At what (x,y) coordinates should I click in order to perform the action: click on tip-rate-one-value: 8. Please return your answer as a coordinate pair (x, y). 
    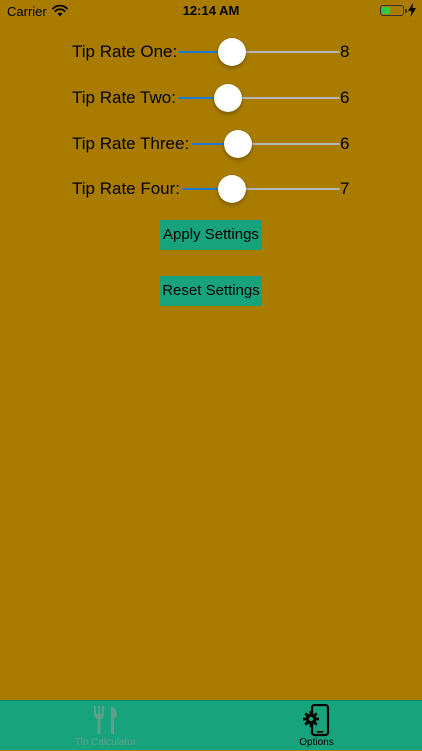
    Looking at the image, I should click on (345, 51).